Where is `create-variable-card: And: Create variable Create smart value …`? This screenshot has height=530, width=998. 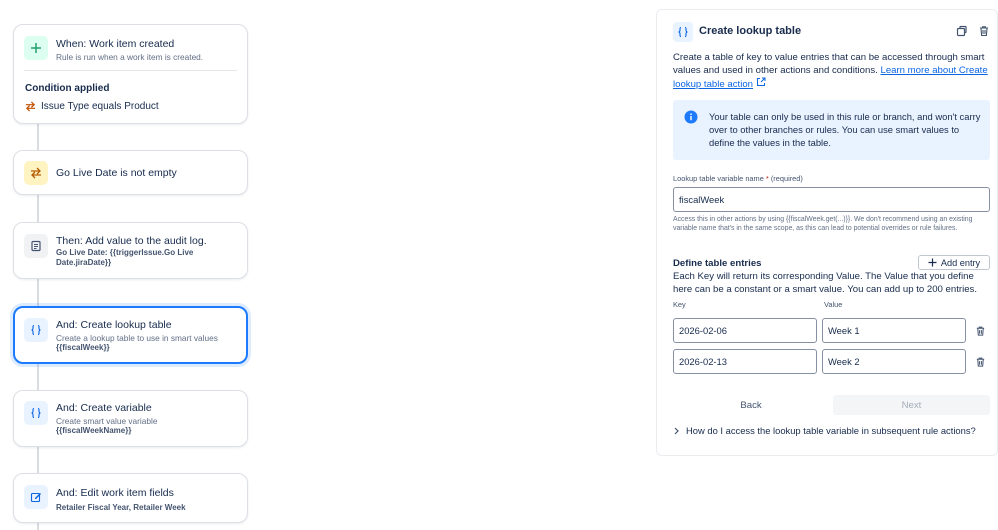
create-variable-card: And: Create variable Create smart value … is located at coordinates (130, 418).